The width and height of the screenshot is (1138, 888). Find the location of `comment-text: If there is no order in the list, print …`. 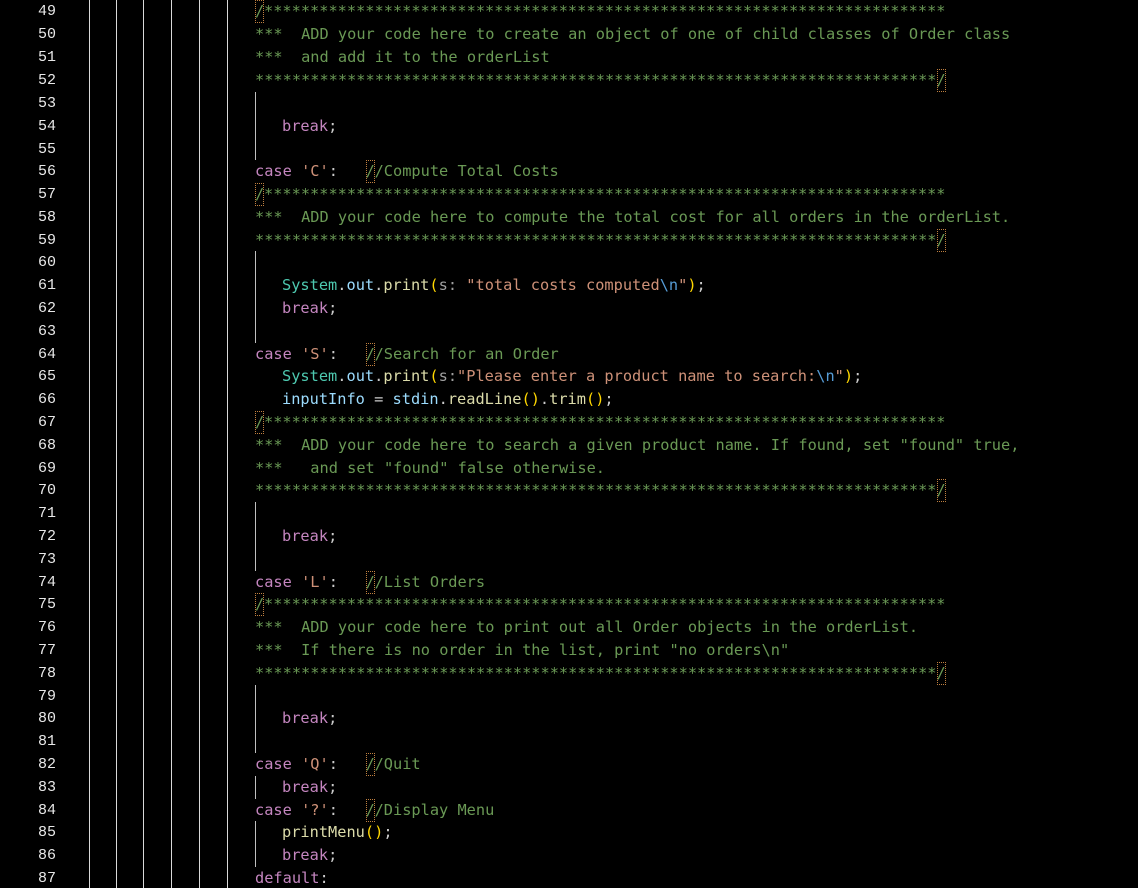

comment-text: If there is no order in the list, print … is located at coordinates (545, 650).